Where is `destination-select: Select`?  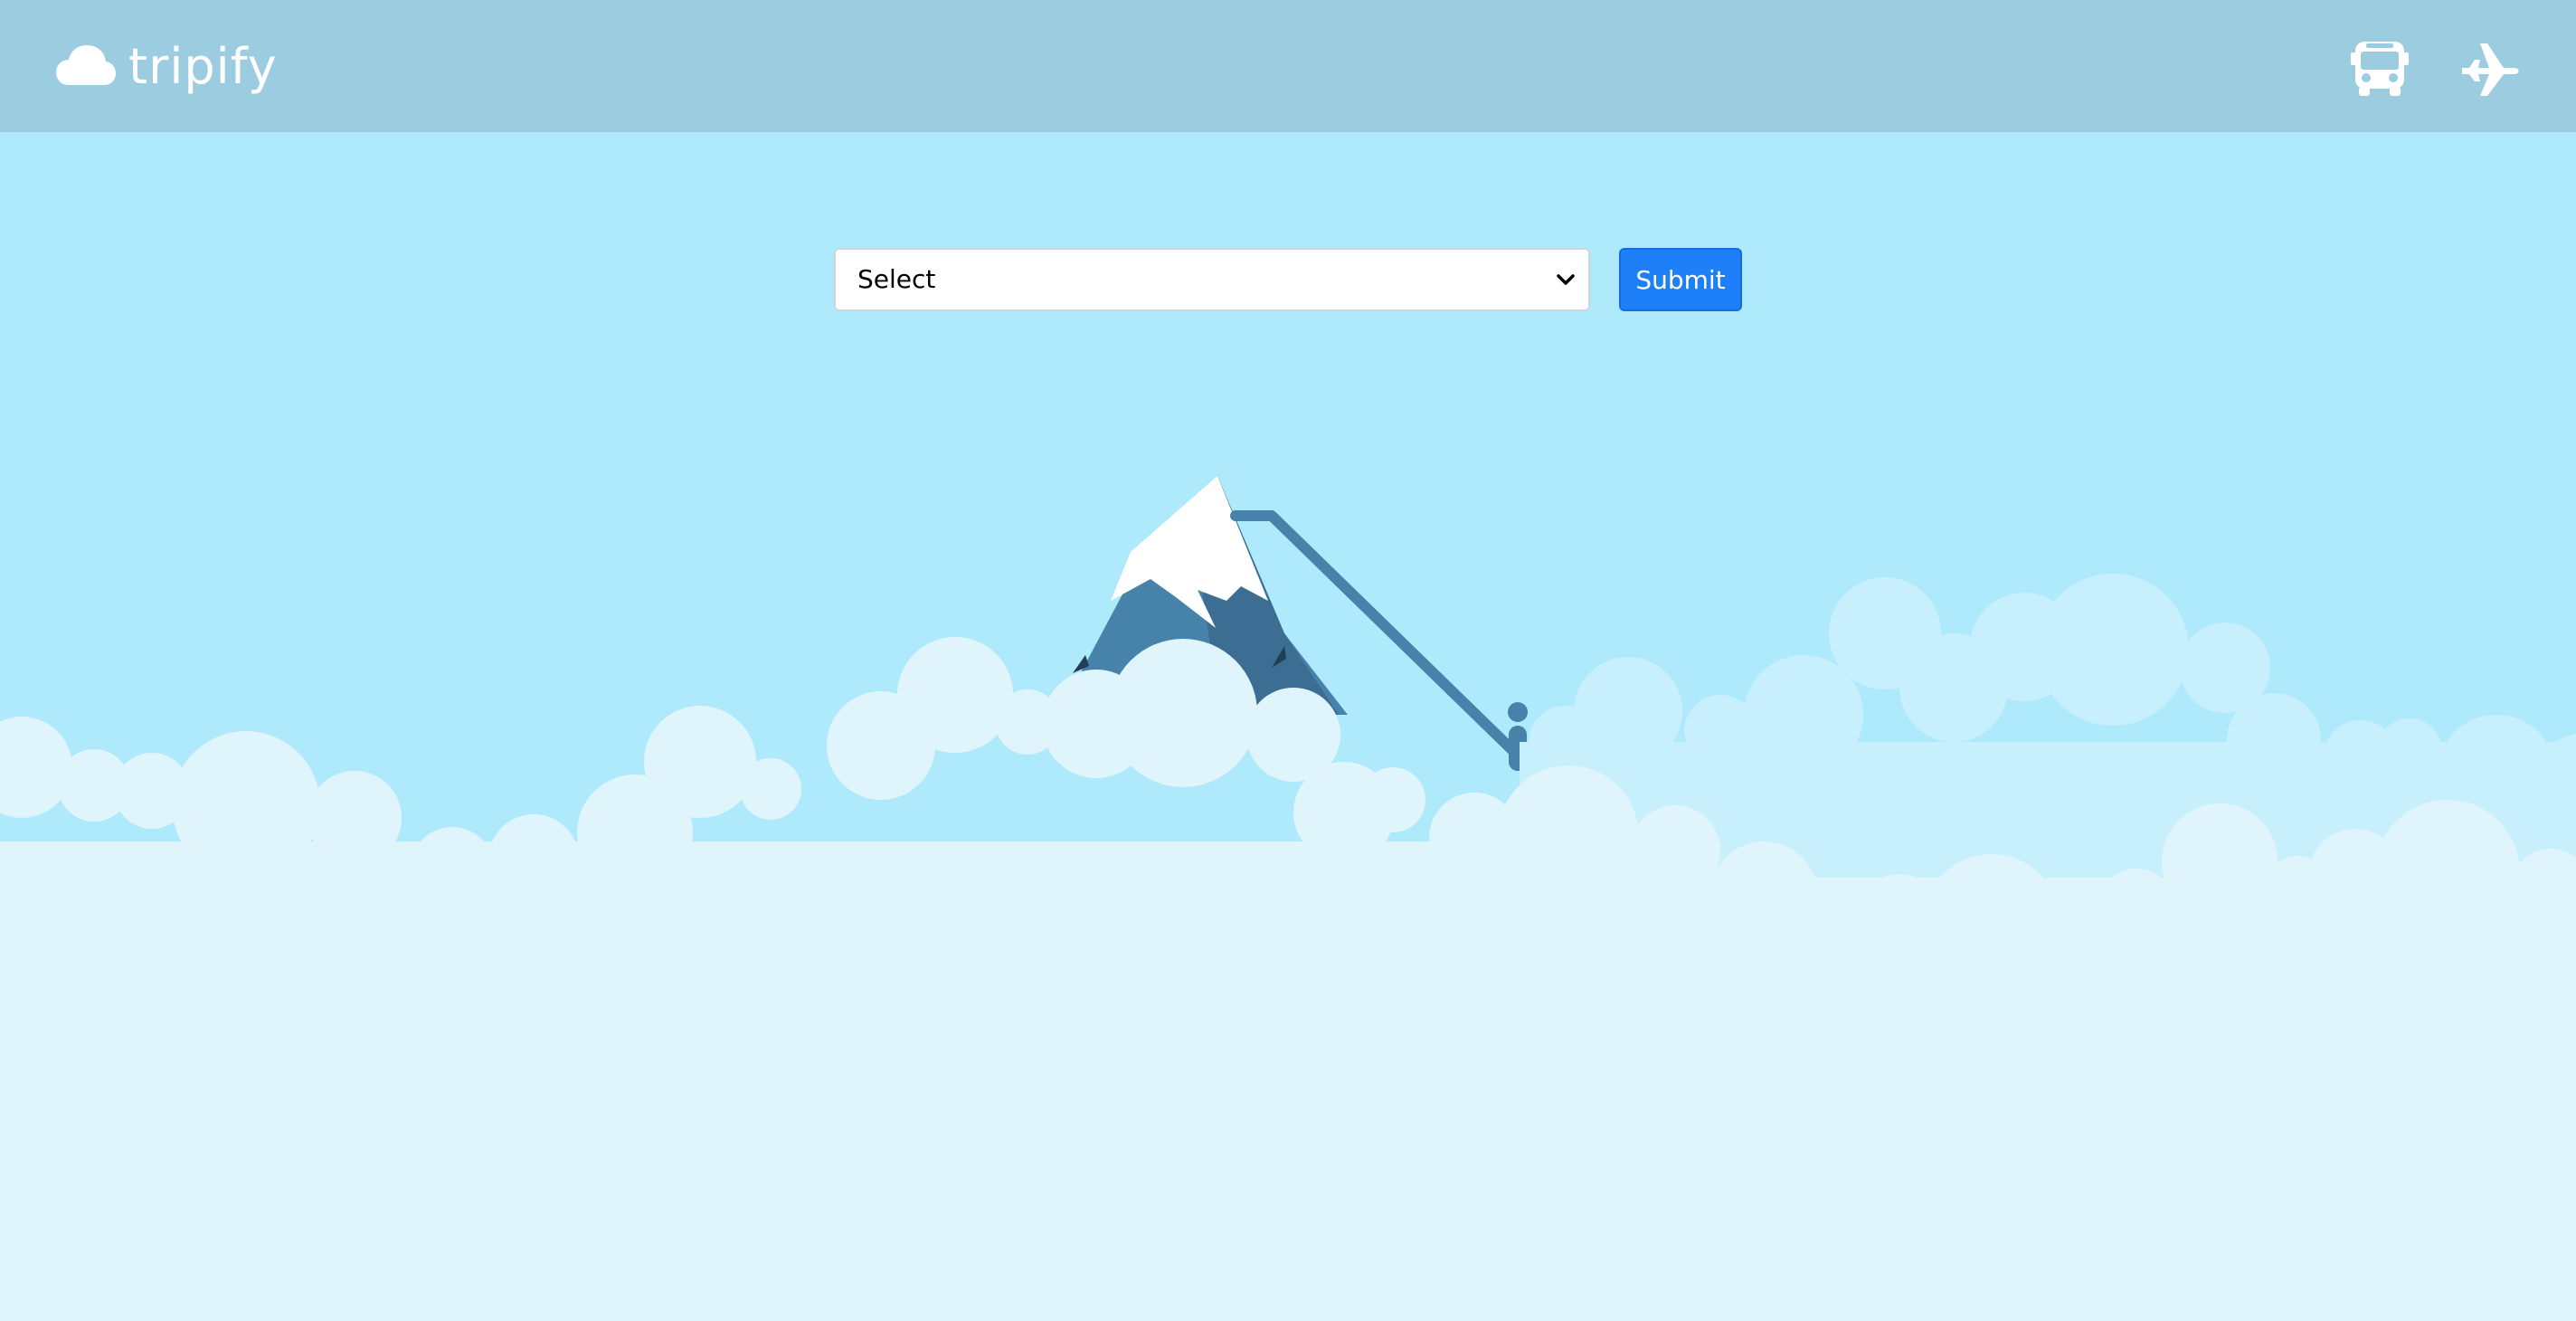 destination-select: Select is located at coordinates (1212, 279).